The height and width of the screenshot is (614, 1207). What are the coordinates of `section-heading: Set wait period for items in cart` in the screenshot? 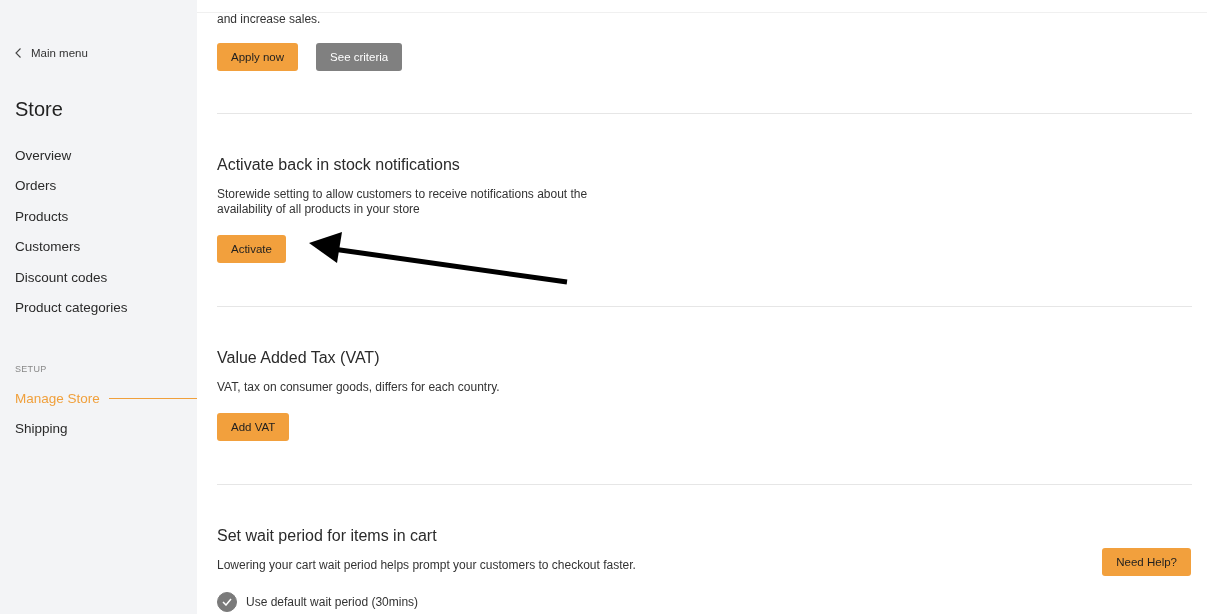 It's located at (327, 536).